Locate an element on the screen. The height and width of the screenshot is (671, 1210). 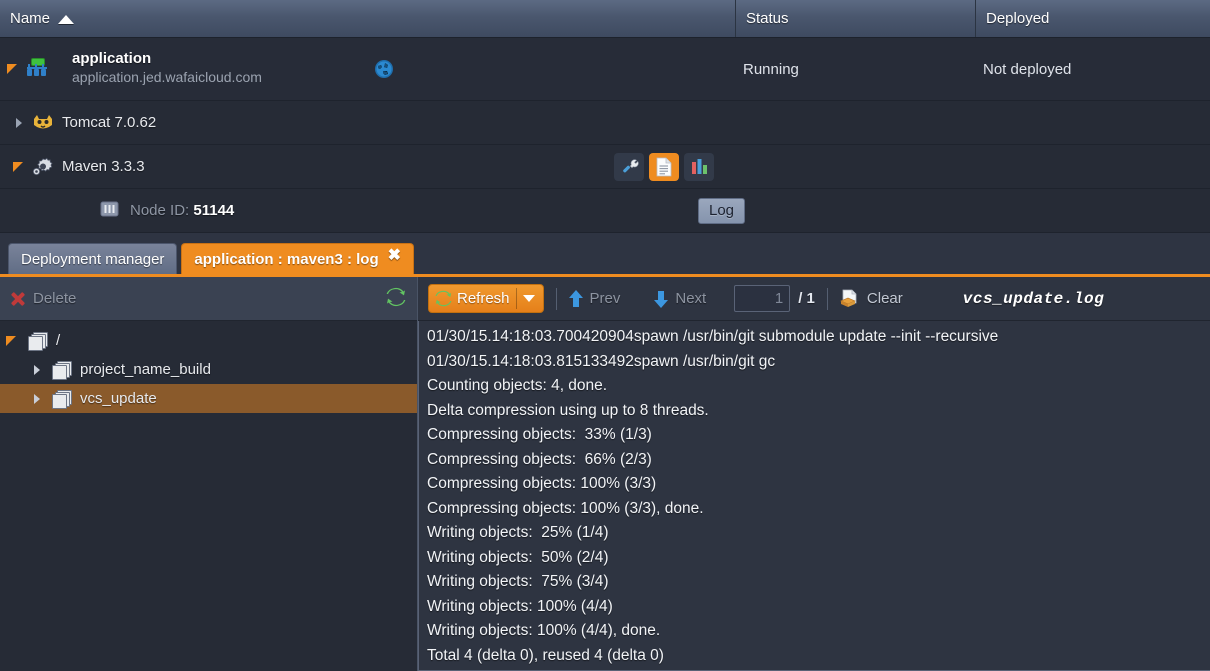
maven-gear-icon is located at coordinates (43, 167).